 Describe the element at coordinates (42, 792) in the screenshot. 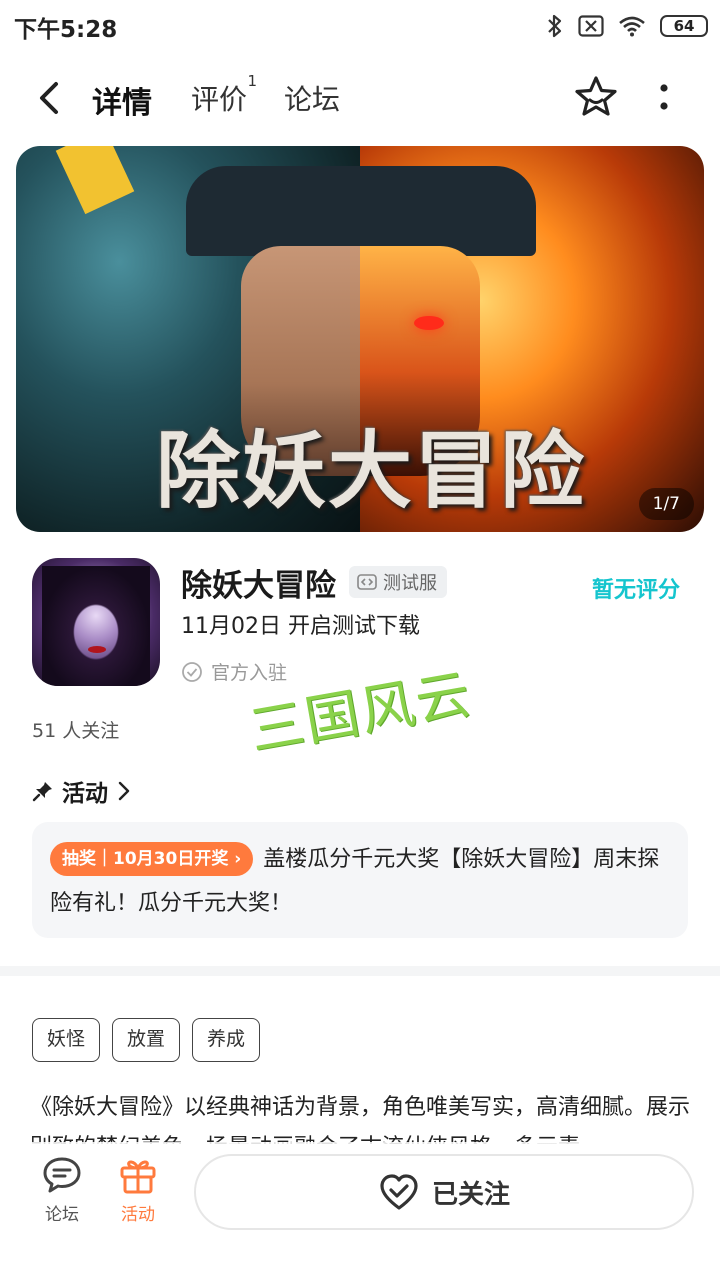

I see `pin-icon` at that location.